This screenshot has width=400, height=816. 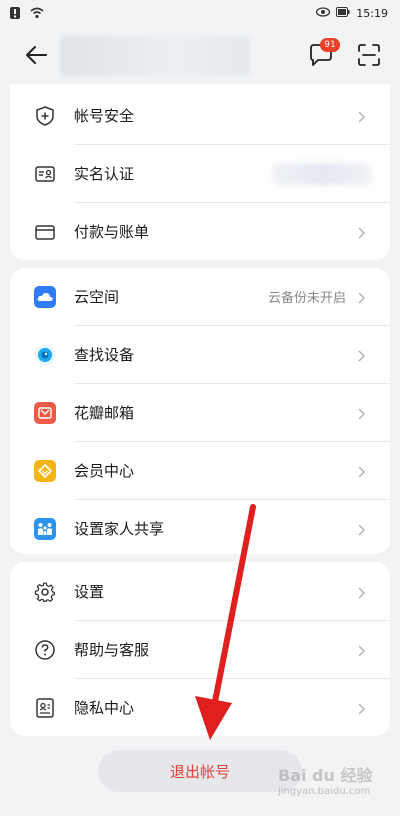 I want to click on family-sharing-row: 设置家人共享, so click(x=200, y=528).